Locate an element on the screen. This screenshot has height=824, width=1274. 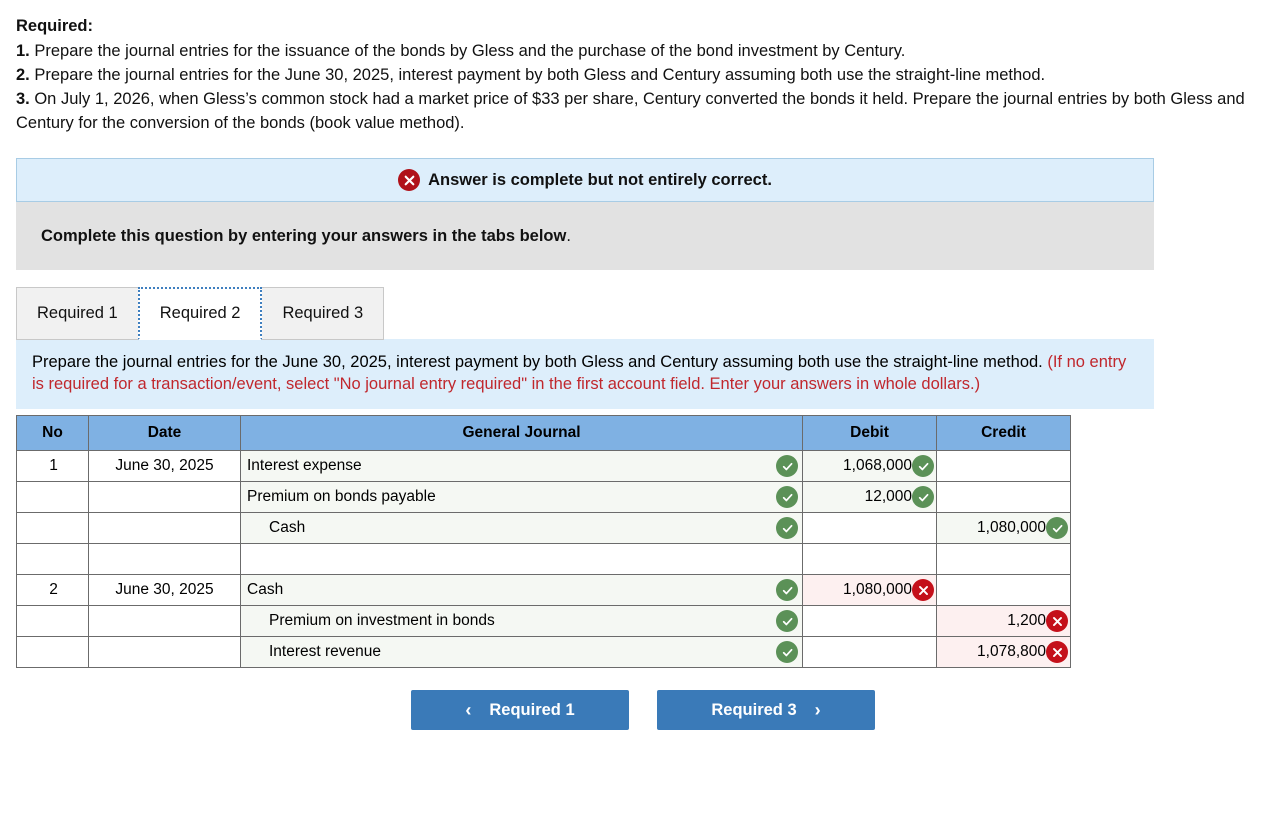
tab-required-2-label: Required 2 is located at coordinates (200, 313).